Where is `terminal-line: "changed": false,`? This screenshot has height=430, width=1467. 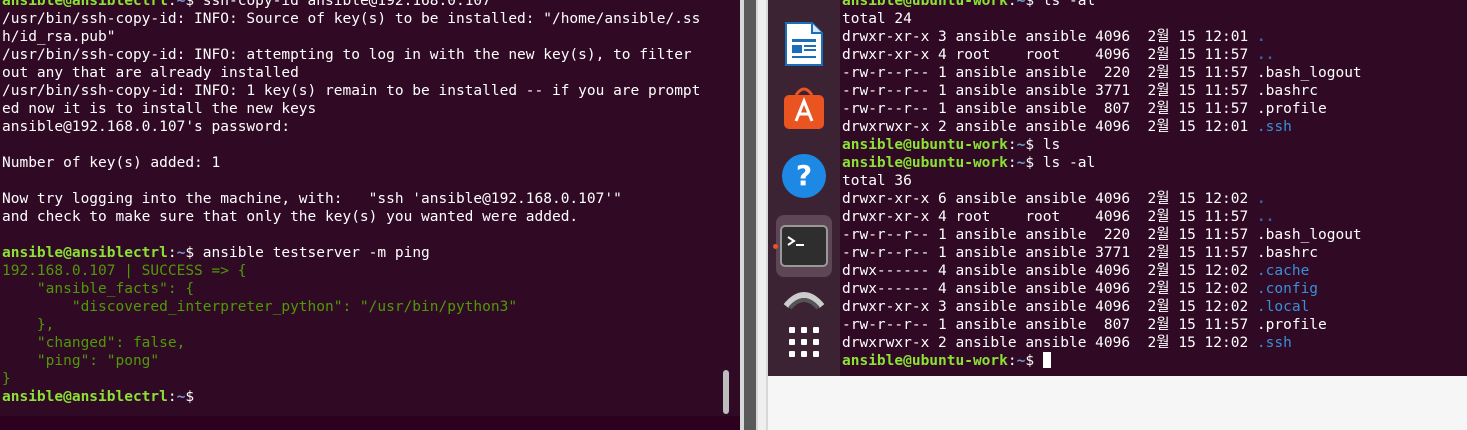 terminal-line: "changed": false, is located at coordinates (351, 343).